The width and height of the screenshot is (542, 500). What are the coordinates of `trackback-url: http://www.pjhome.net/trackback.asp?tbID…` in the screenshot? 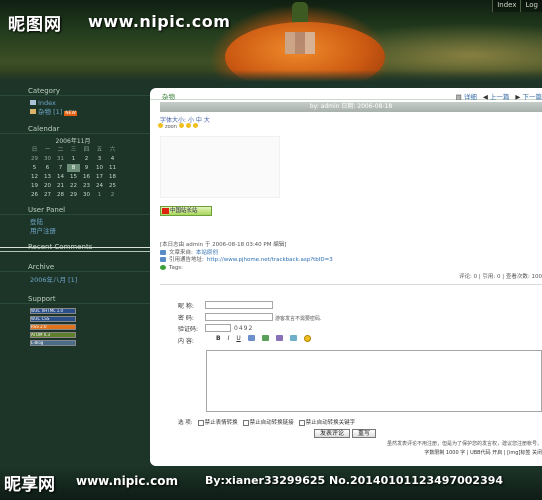 It's located at (270, 261).